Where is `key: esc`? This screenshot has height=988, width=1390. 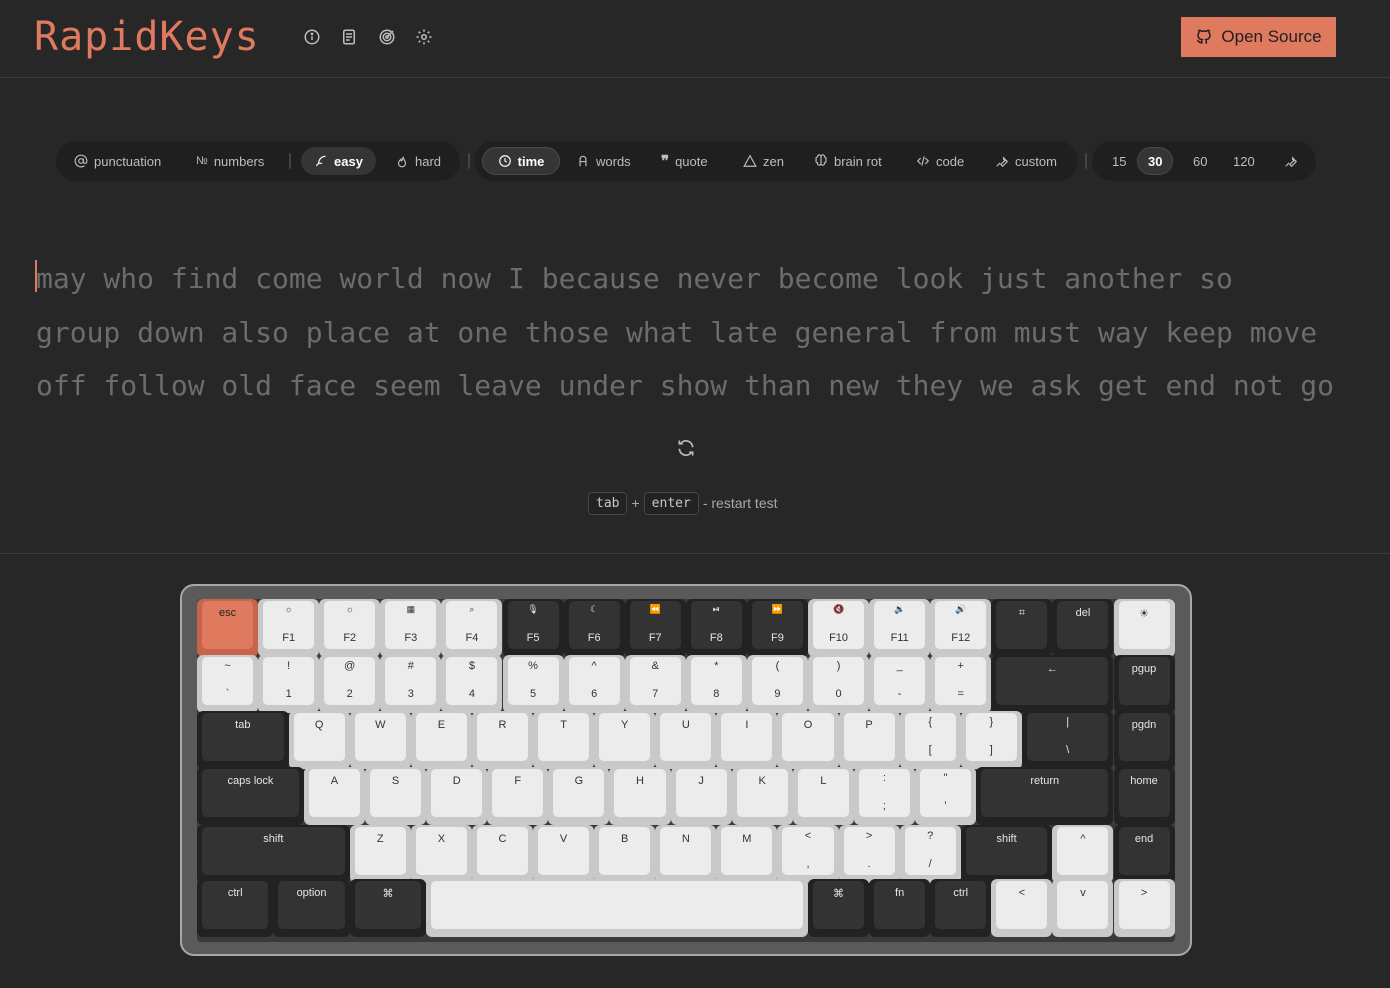
key: esc is located at coordinates (228, 628).